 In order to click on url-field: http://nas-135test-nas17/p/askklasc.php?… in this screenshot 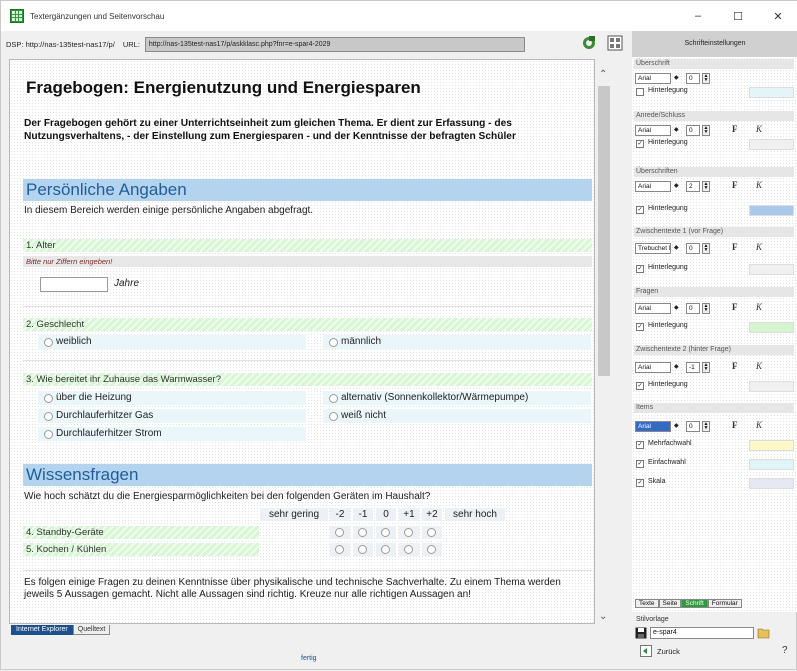, I will do `click(334, 44)`.